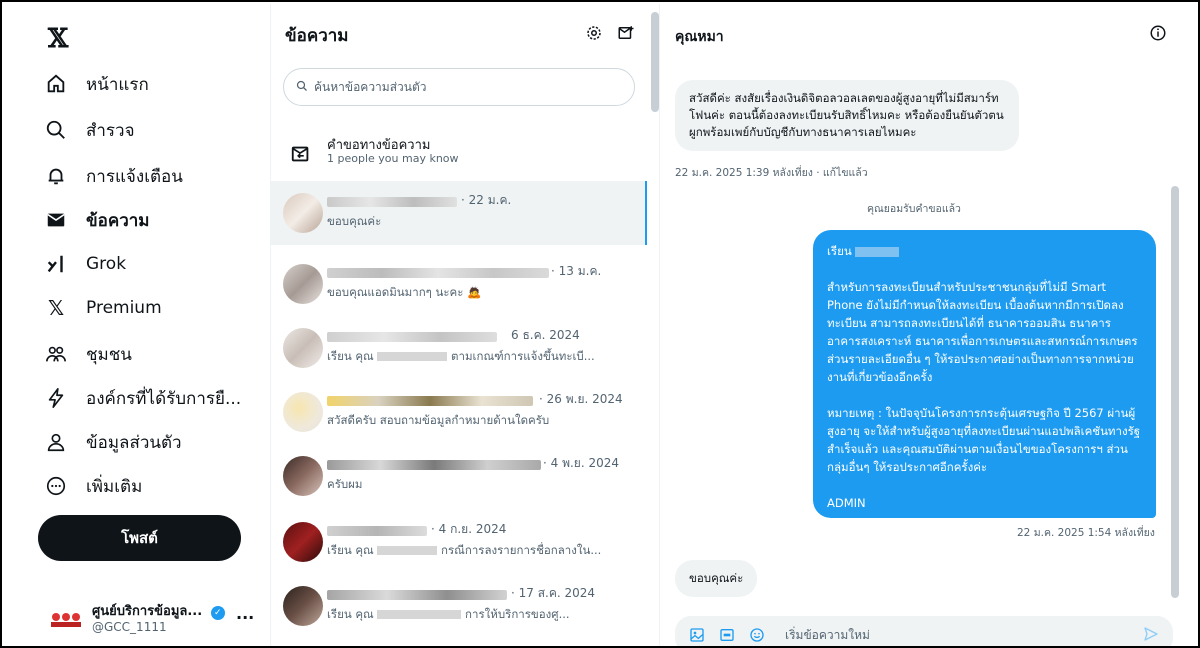 The image size is (1200, 648). I want to click on nav-item-explore: สำรวจ, so click(89, 130).